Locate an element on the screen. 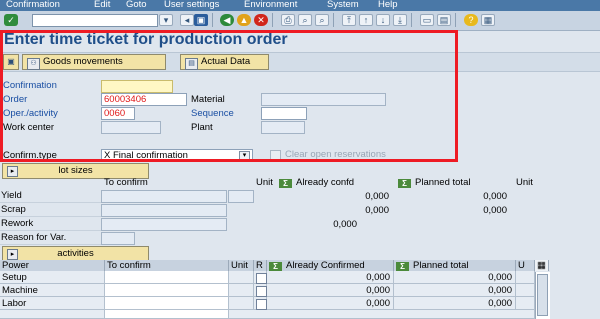 Image resolution: width=600 pixels, height=319 pixels. help-icon: ? is located at coordinates (471, 20).